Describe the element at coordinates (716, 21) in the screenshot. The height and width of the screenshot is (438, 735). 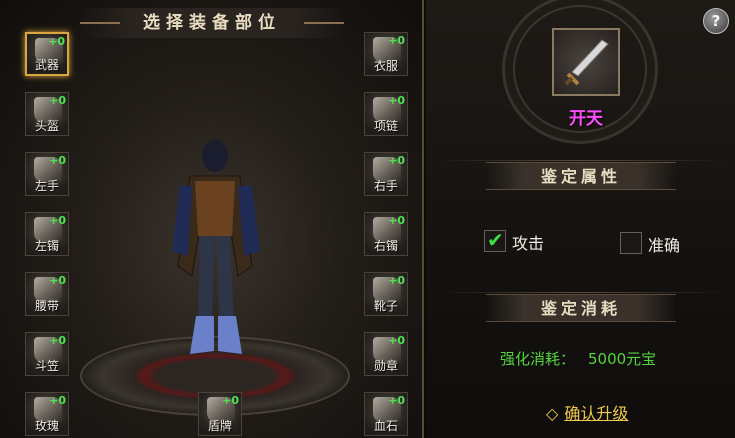
I see `help-button: ?` at that location.